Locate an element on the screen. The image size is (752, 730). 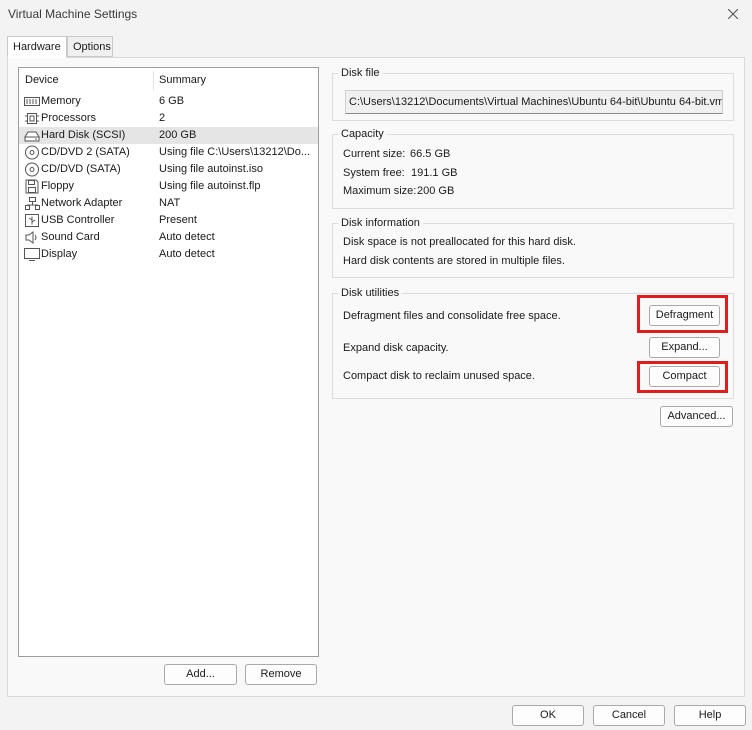
system-free-label: System free: is located at coordinates (374, 173).